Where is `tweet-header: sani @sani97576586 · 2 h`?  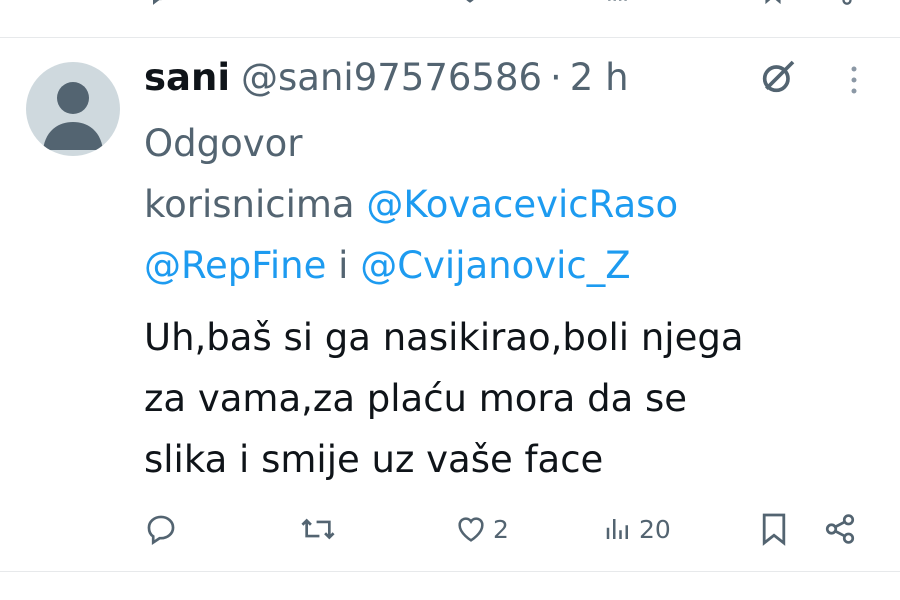 tweet-header: sani @sani97576586 · 2 h is located at coordinates (386, 77).